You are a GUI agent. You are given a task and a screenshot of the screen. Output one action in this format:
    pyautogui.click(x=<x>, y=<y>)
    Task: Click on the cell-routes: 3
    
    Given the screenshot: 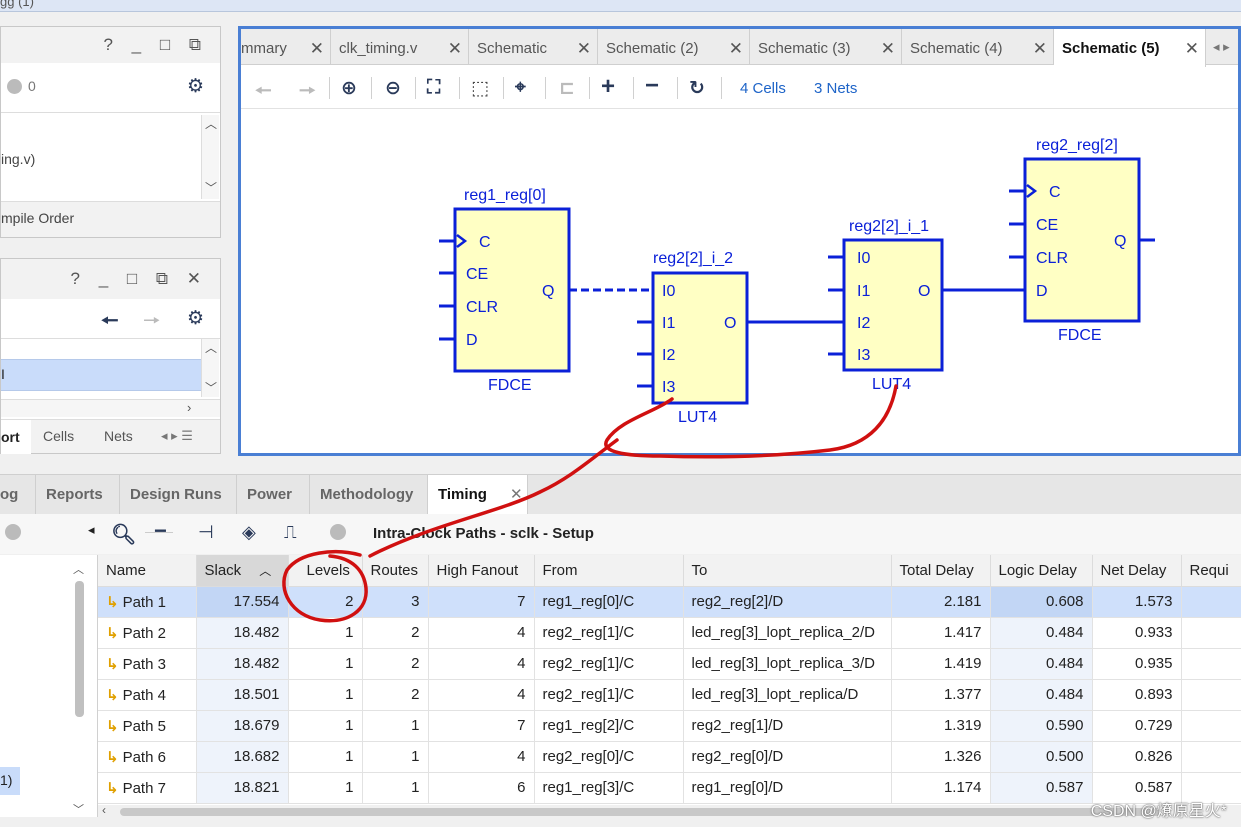 What is the action you would take?
    pyautogui.click(x=395, y=602)
    